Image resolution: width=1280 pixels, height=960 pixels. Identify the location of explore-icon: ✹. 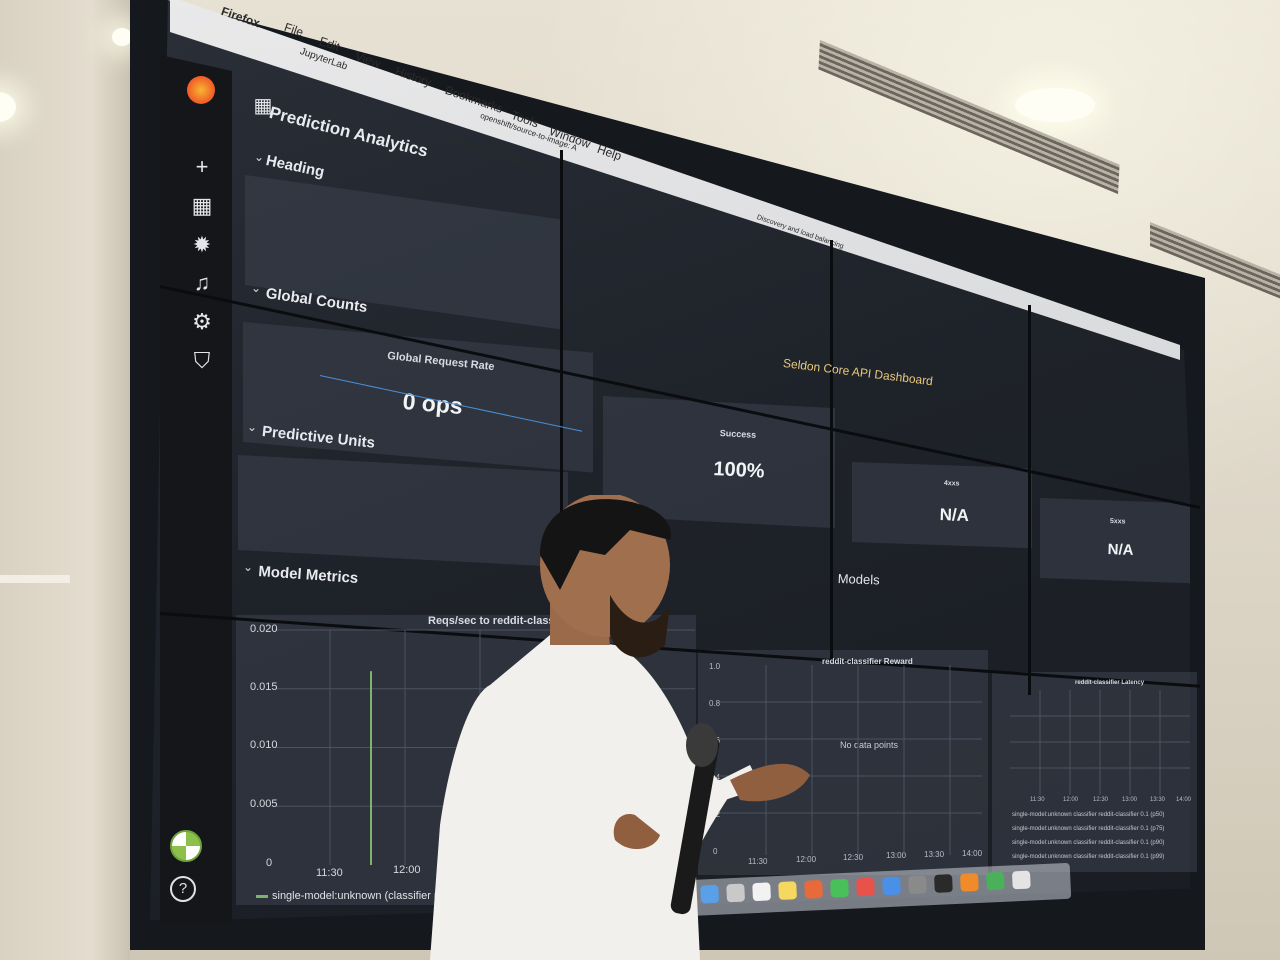
(202, 245).